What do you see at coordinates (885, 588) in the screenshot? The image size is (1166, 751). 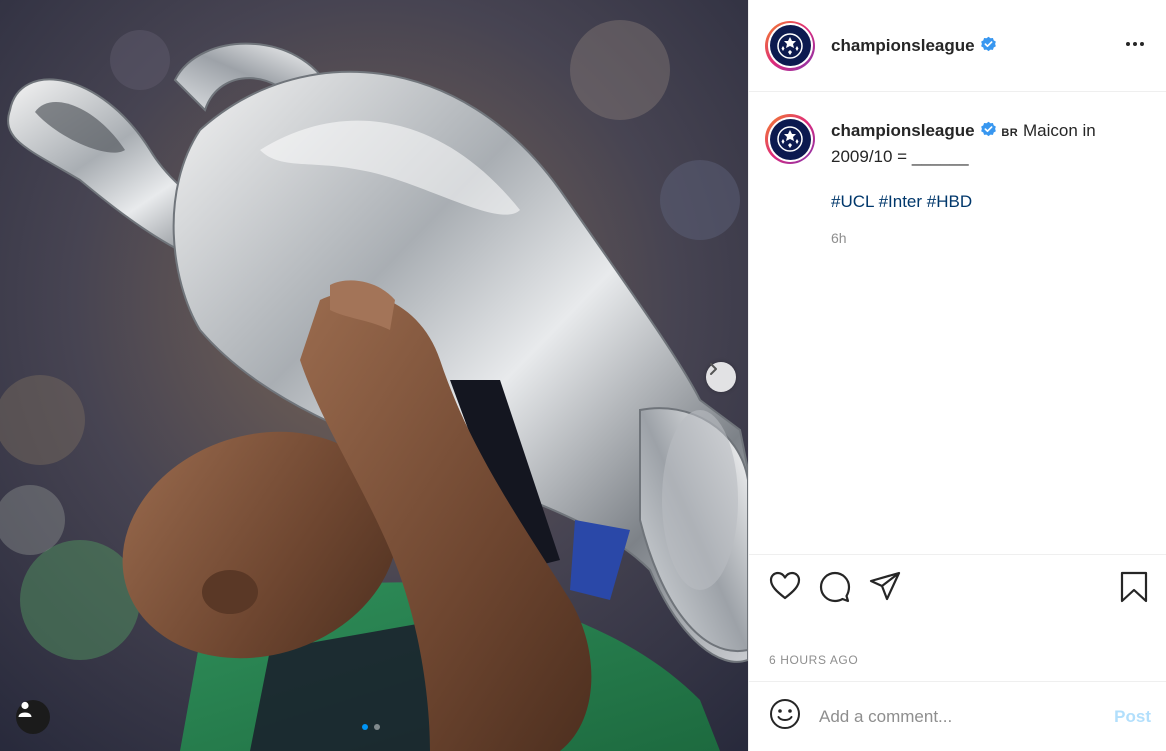 I see `share-icon` at bounding box center [885, 588].